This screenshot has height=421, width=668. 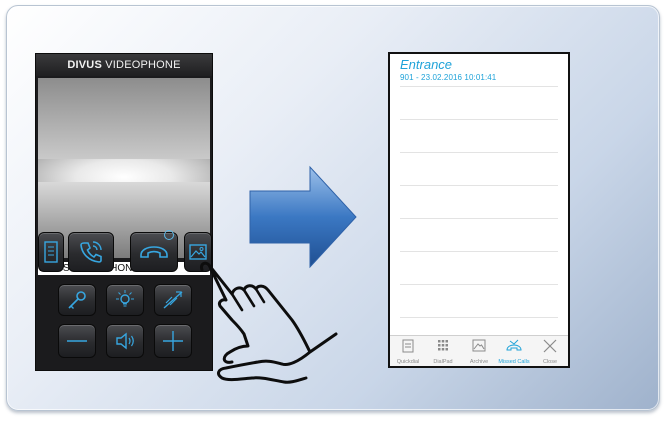 I want to click on contacts-icon, so click(x=51, y=252).